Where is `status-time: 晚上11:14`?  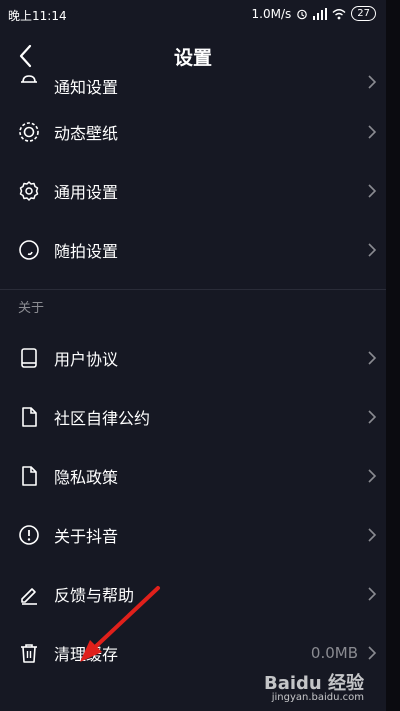
status-time: 晚上11:14 is located at coordinates (37, 16).